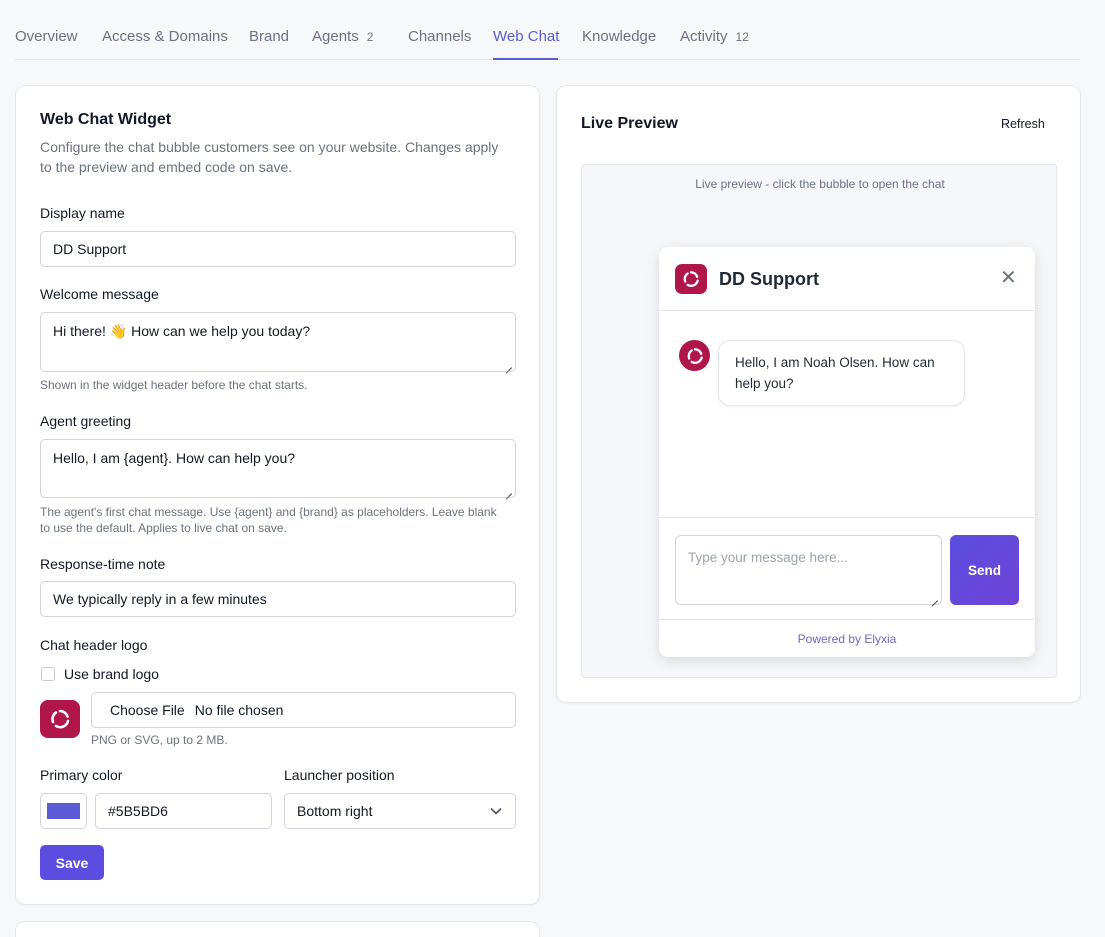 The image size is (1105, 937). Describe the element at coordinates (278, 468) in the screenshot. I see `agent-greeting-textarea: Hello, I am {agent}. How can help you?` at that location.